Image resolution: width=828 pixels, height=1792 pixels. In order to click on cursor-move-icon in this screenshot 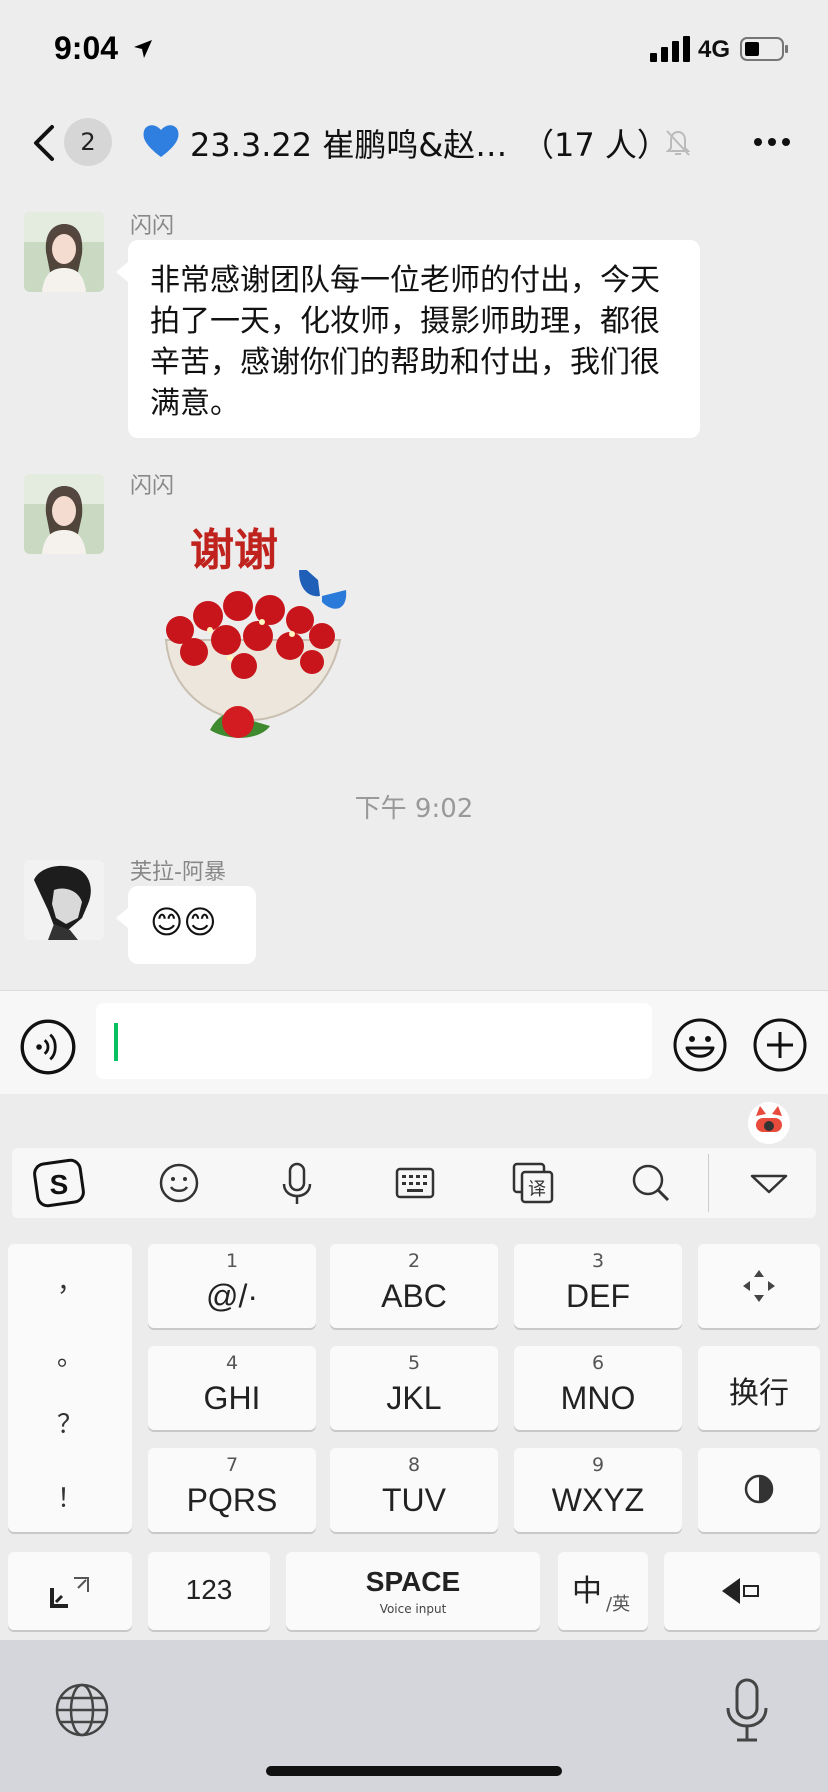, I will do `click(759, 1286)`.